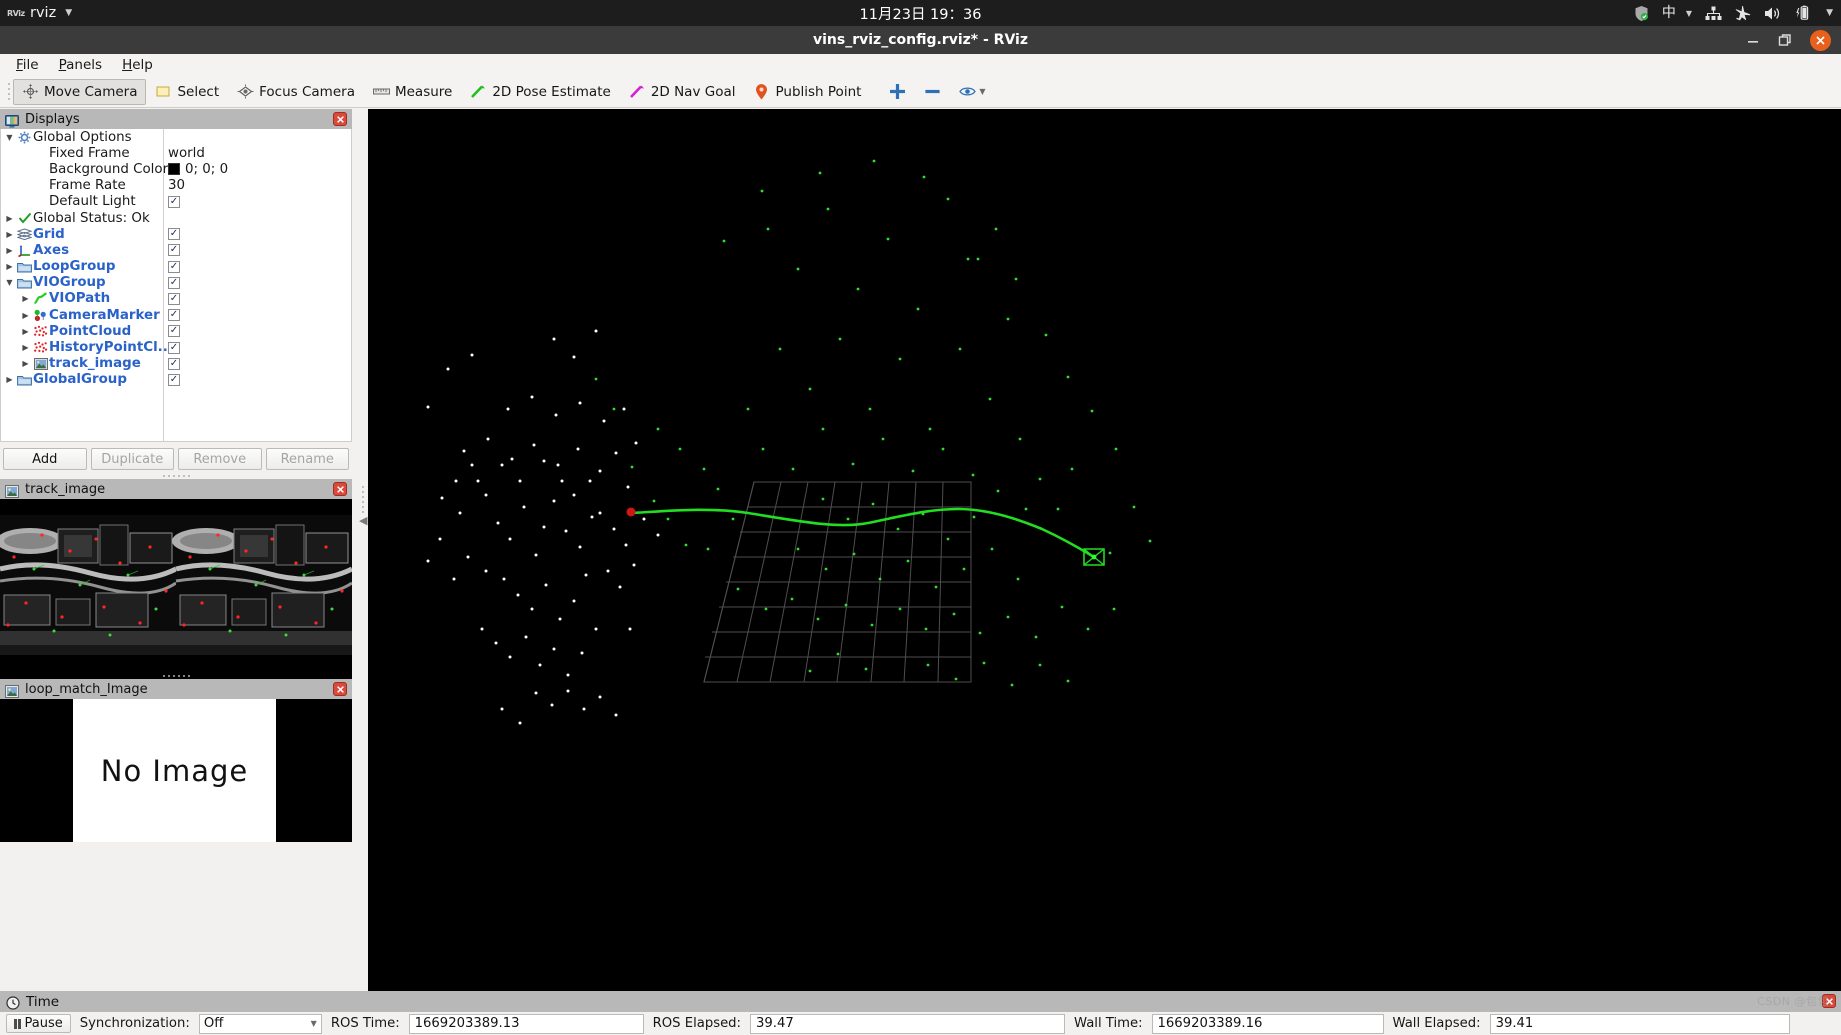  What do you see at coordinates (921, 13) in the screenshot?
I see `system-clock: 11月23日 19：36` at bounding box center [921, 13].